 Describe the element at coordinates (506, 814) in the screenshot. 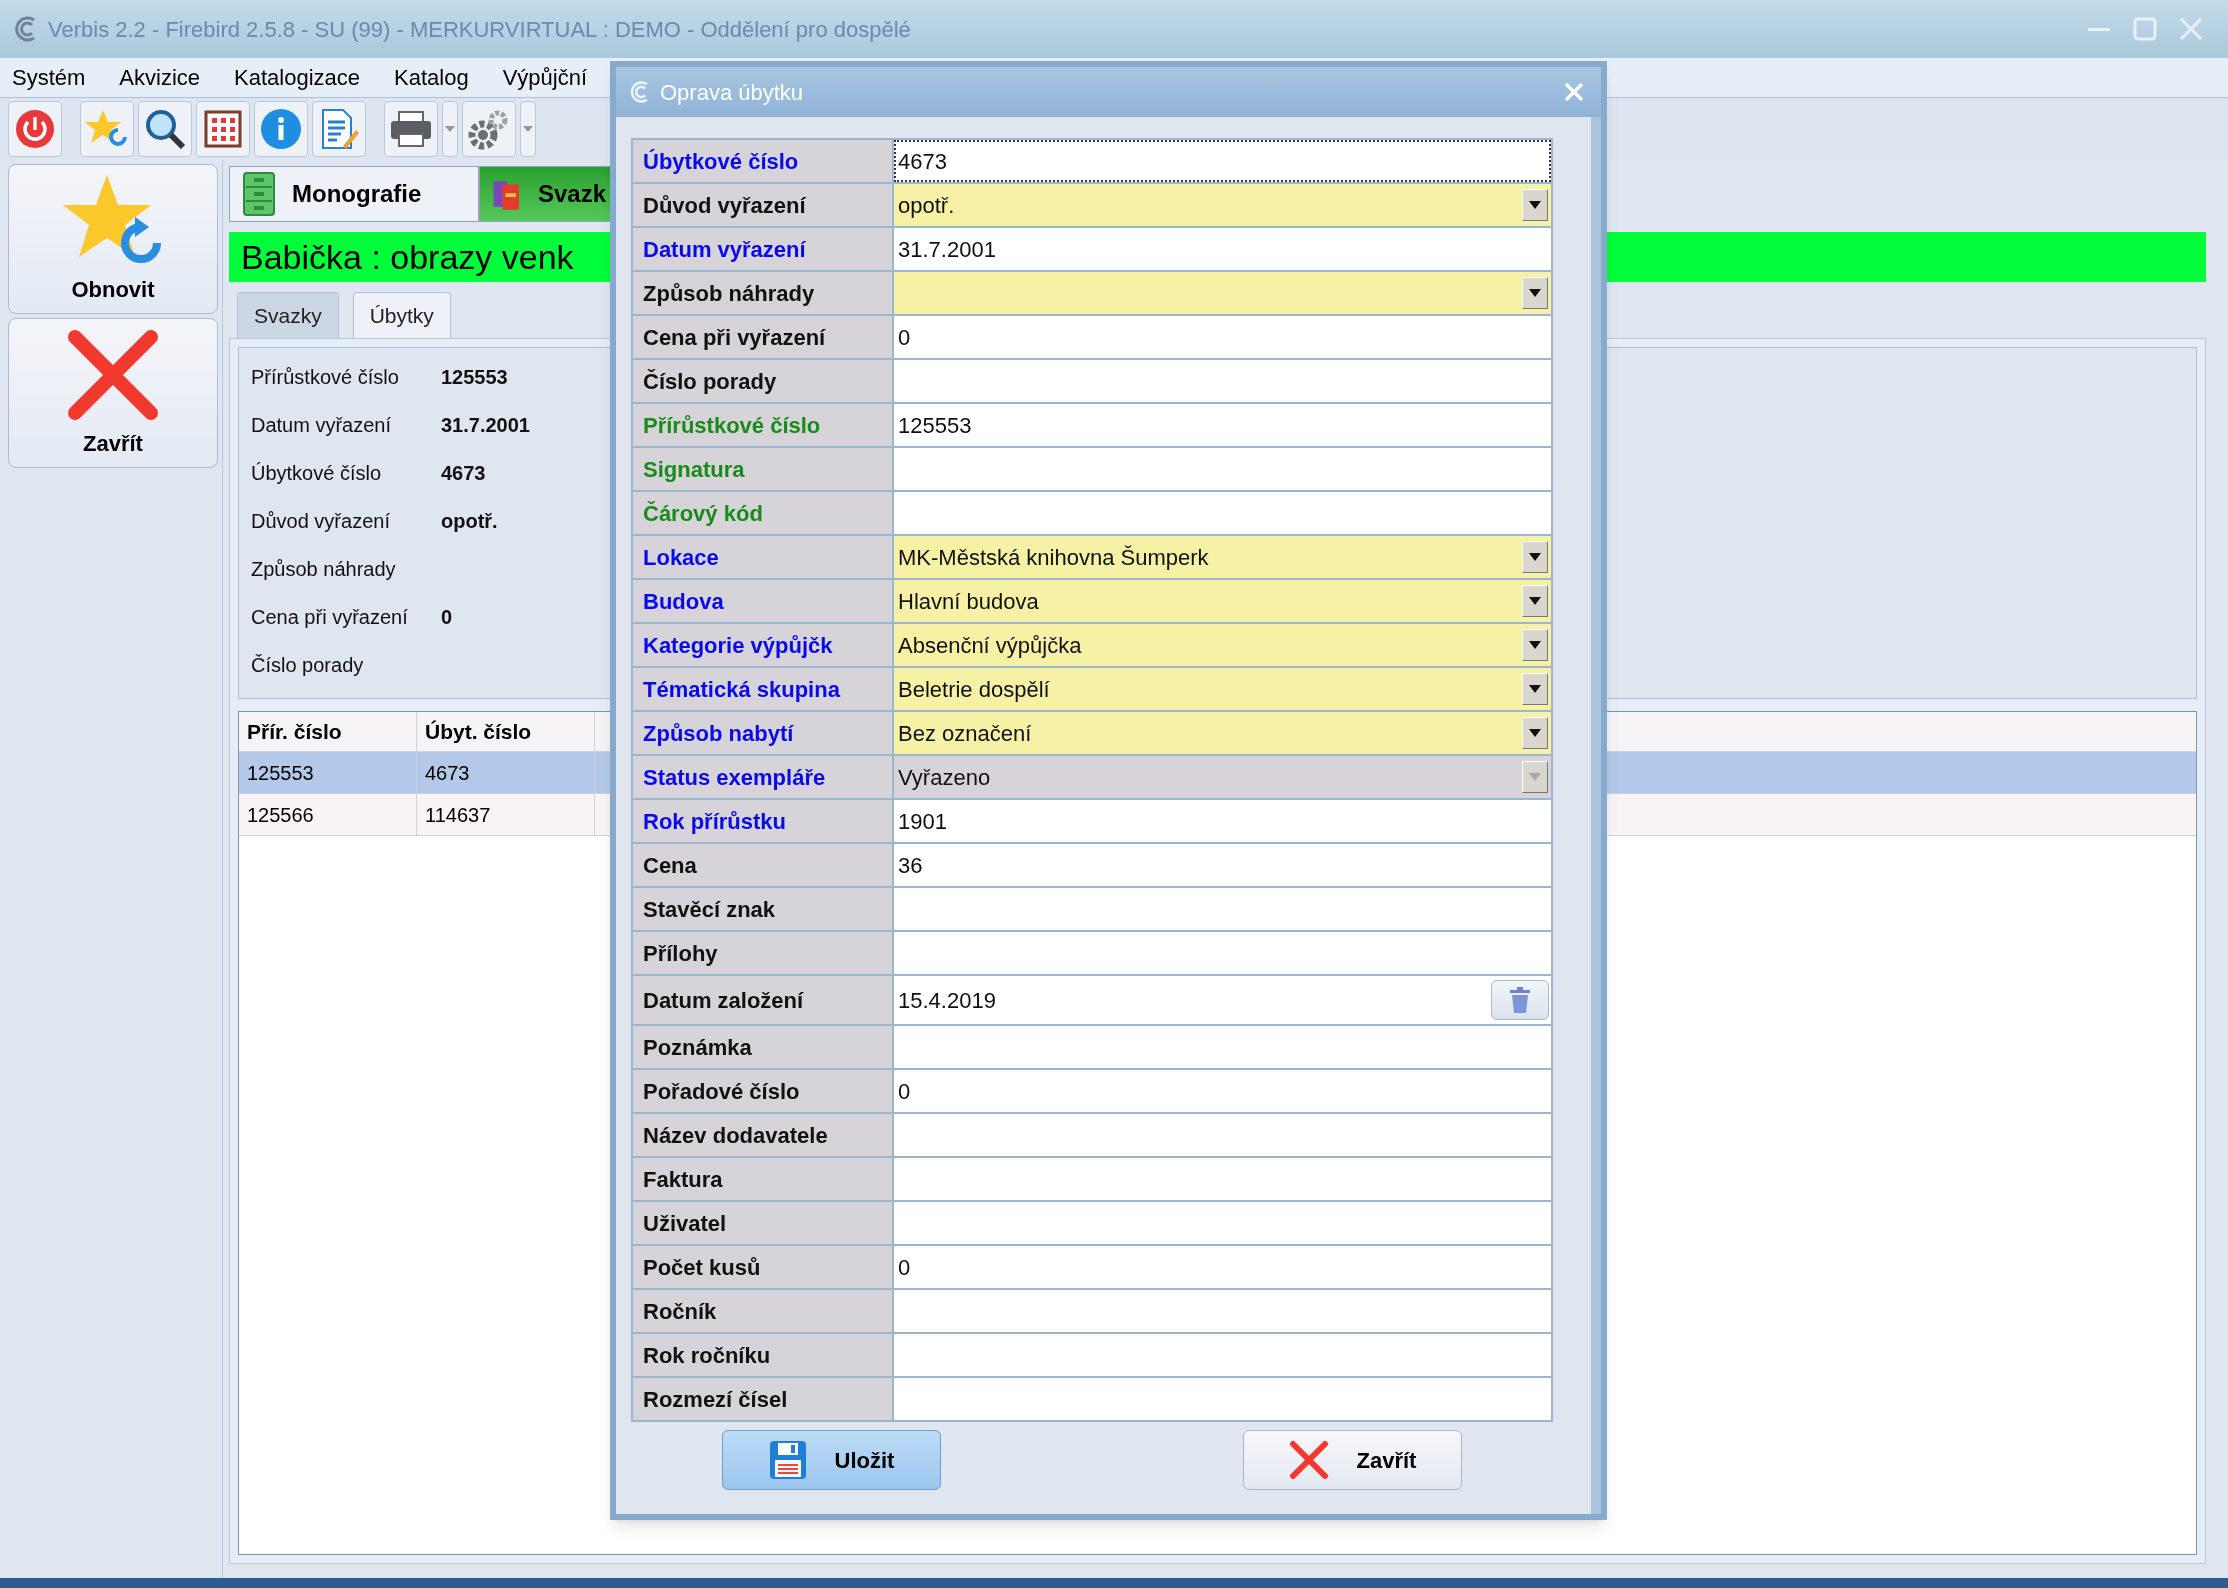

I see `table-cell: 114637` at that location.